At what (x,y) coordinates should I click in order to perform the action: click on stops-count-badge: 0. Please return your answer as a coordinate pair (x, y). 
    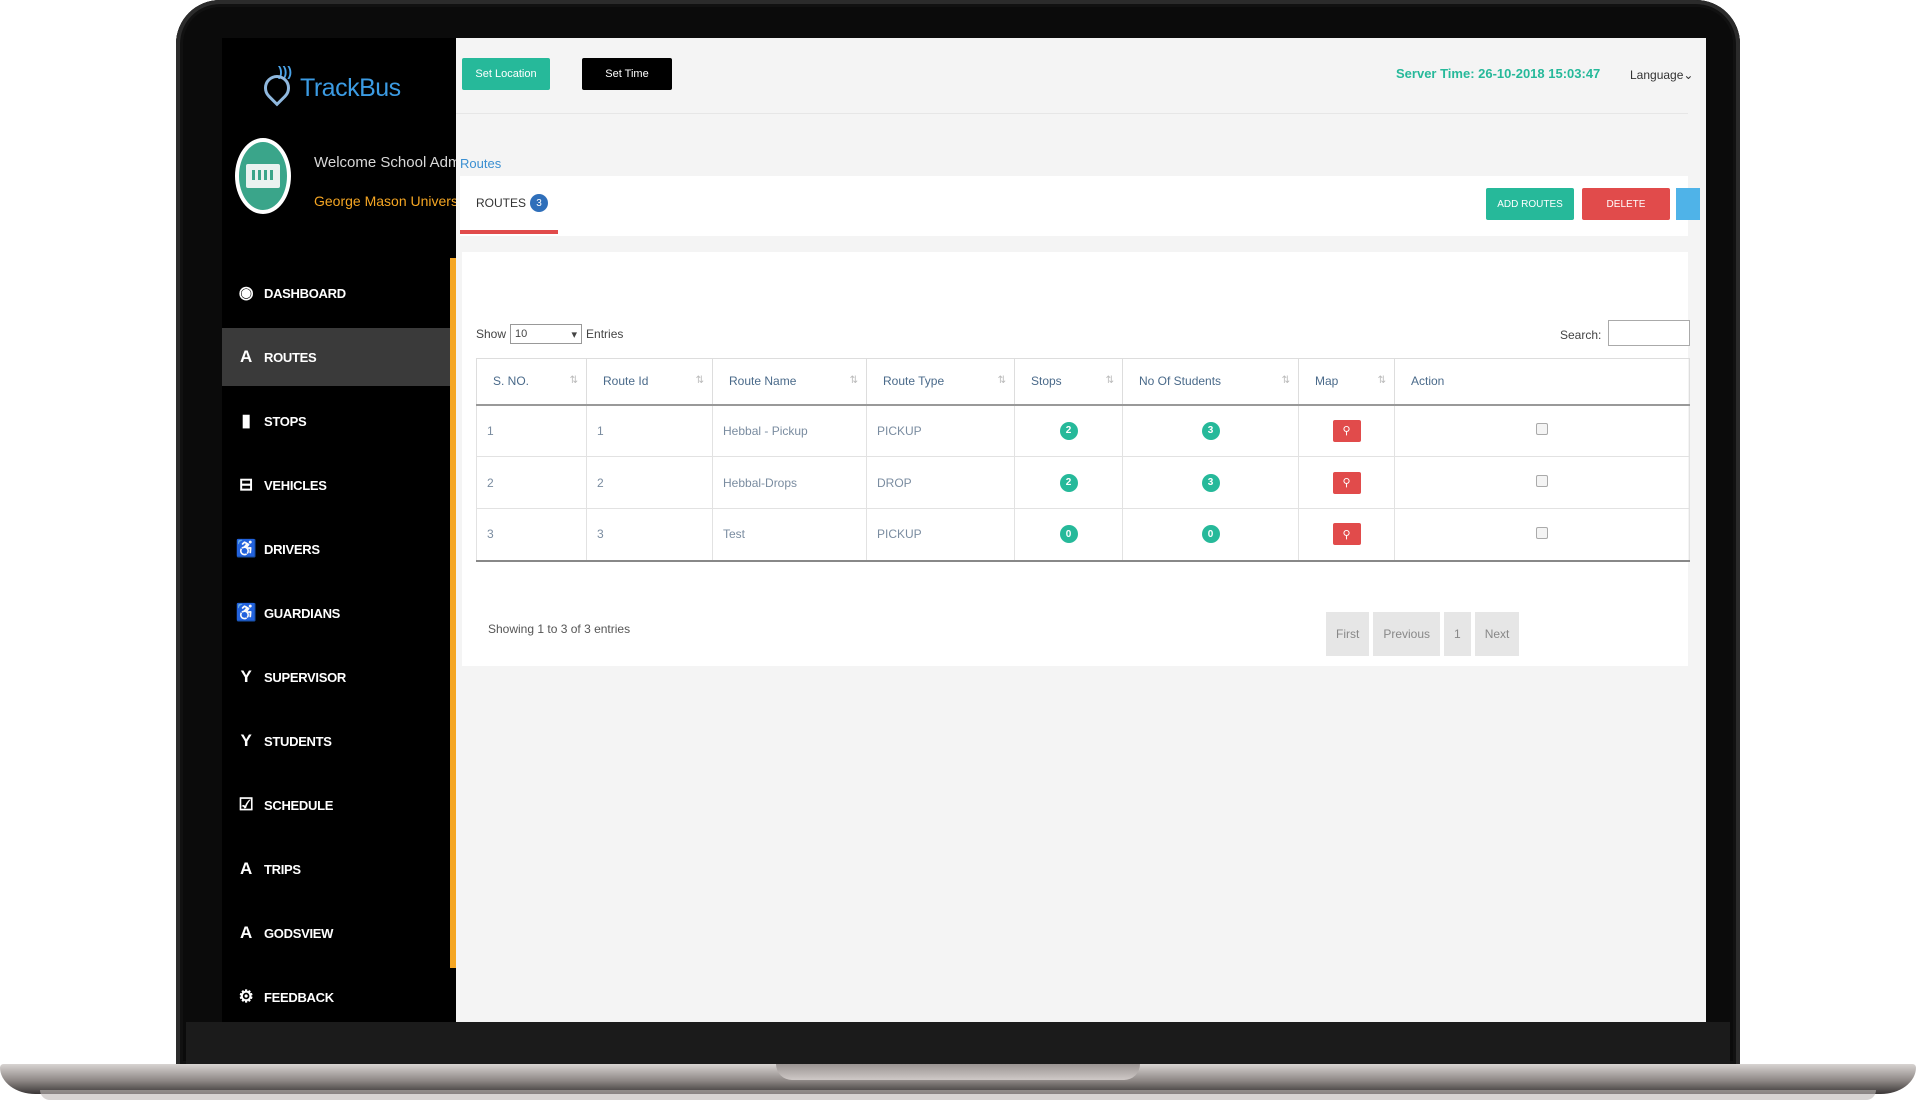
    Looking at the image, I should click on (1068, 534).